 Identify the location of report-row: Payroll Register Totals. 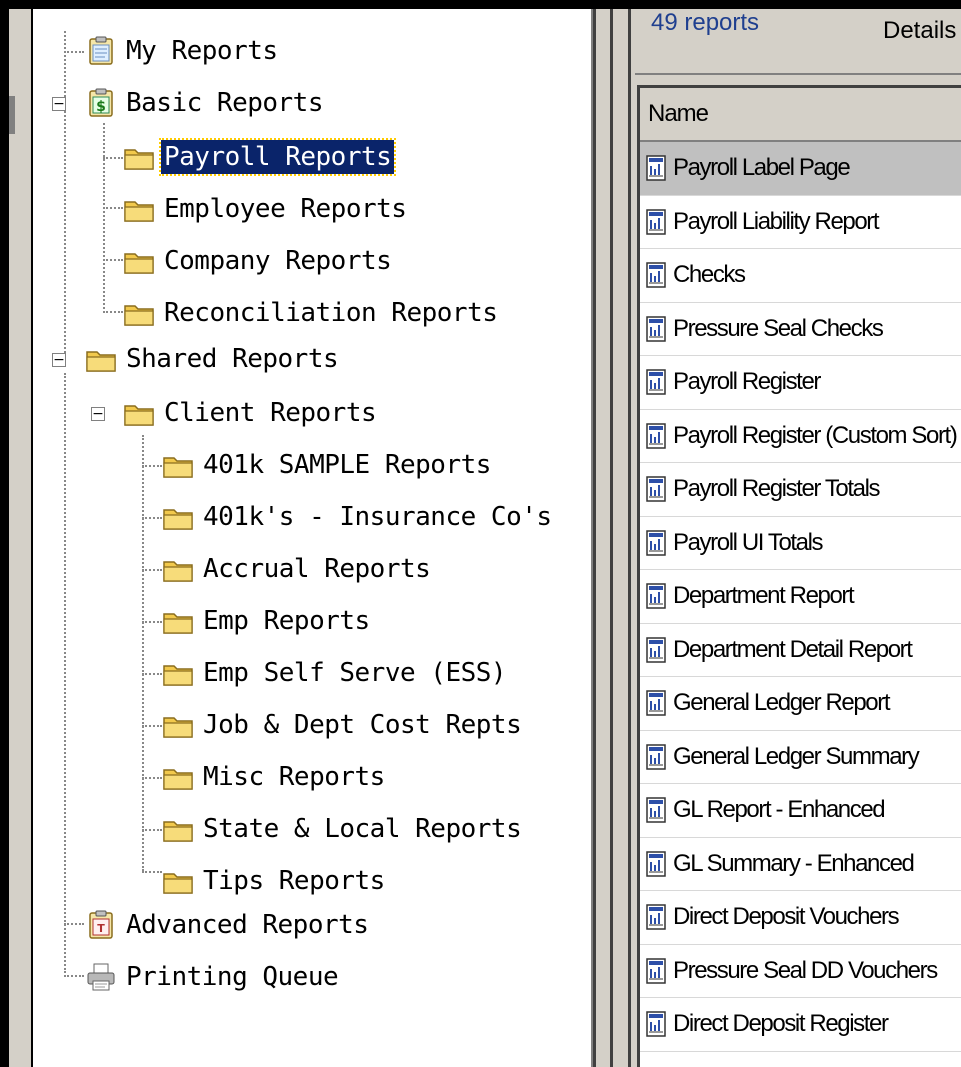
(800, 490).